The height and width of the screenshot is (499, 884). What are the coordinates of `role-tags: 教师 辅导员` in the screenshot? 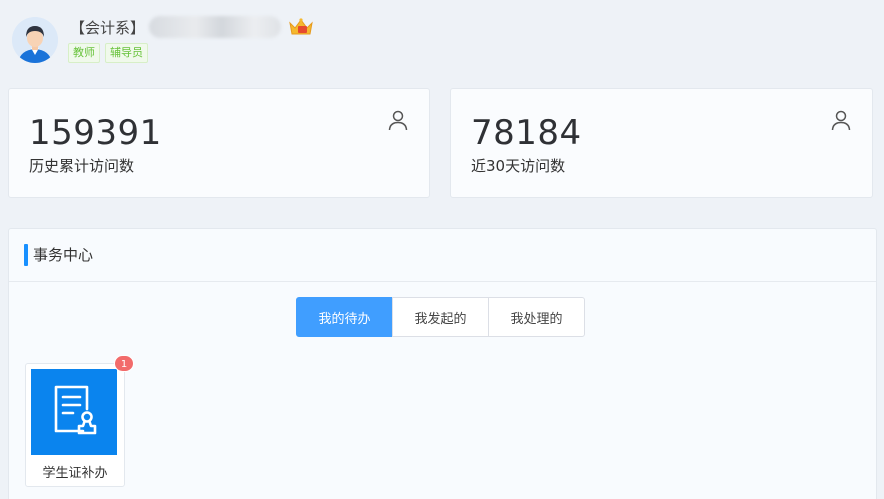 It's located at (108, 53).